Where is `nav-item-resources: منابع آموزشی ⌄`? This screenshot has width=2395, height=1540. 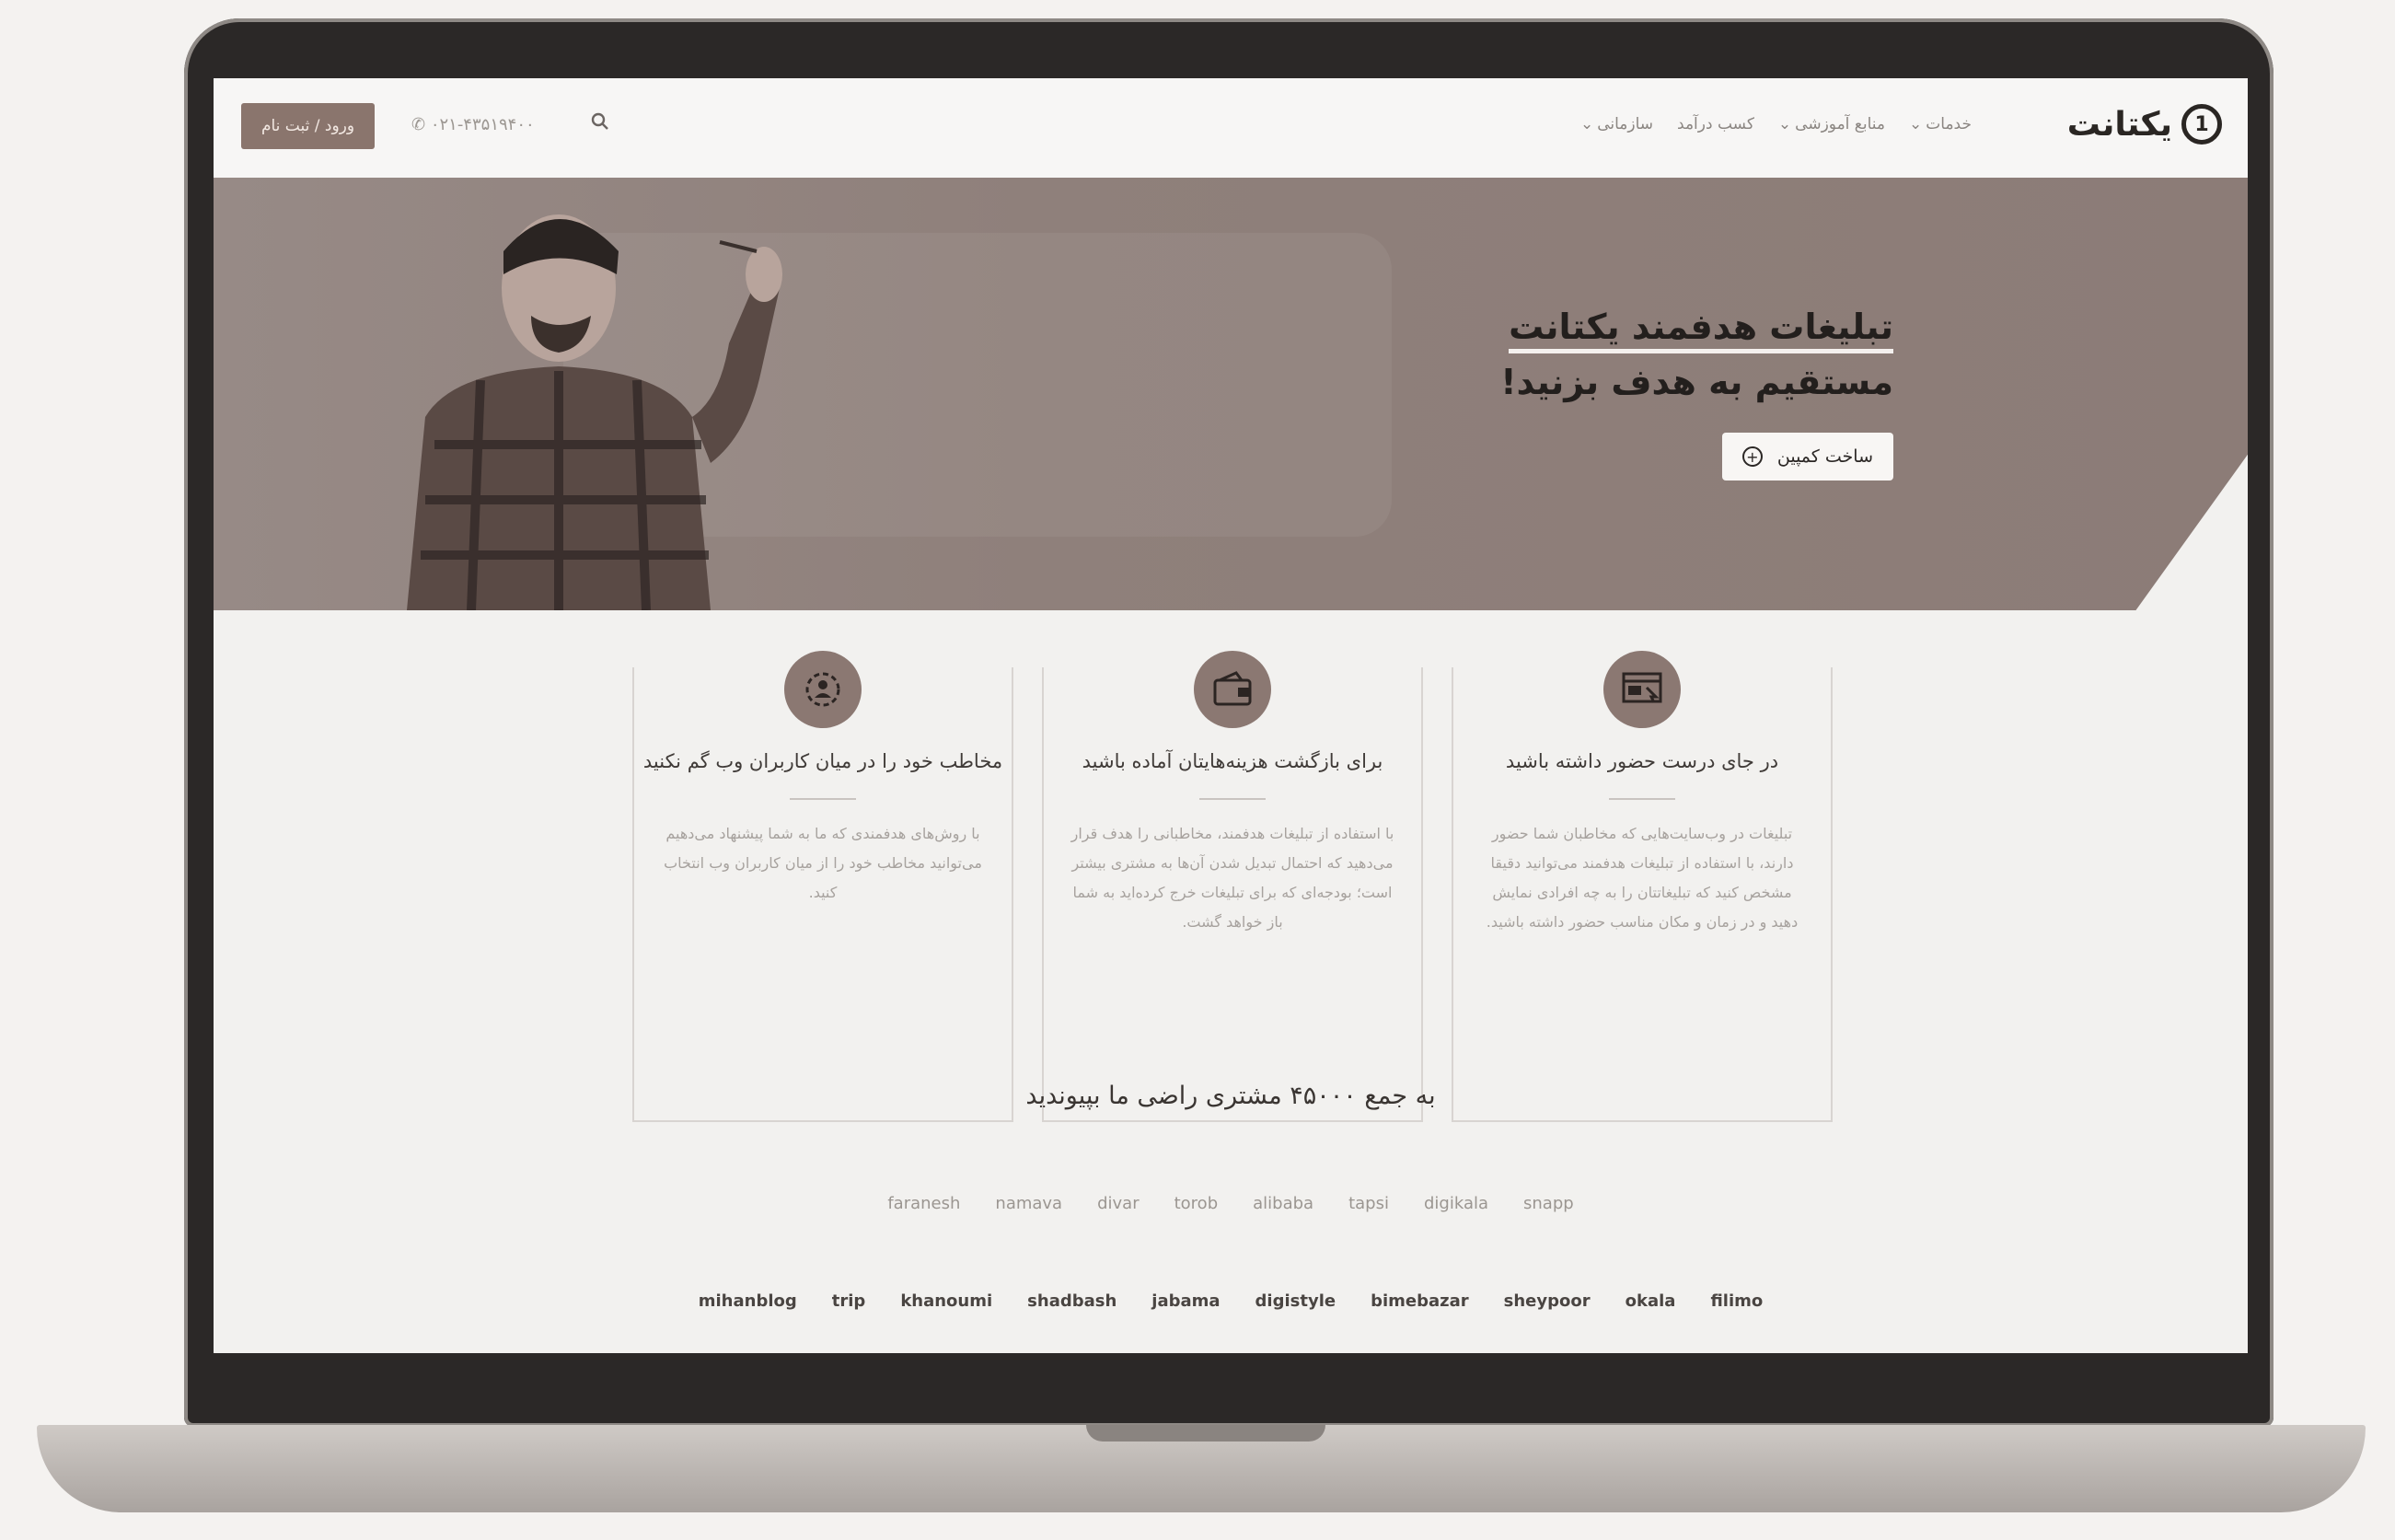
nav-item-resources: منابع آموزشی ⌄ is located at coordinates (1831, 124).